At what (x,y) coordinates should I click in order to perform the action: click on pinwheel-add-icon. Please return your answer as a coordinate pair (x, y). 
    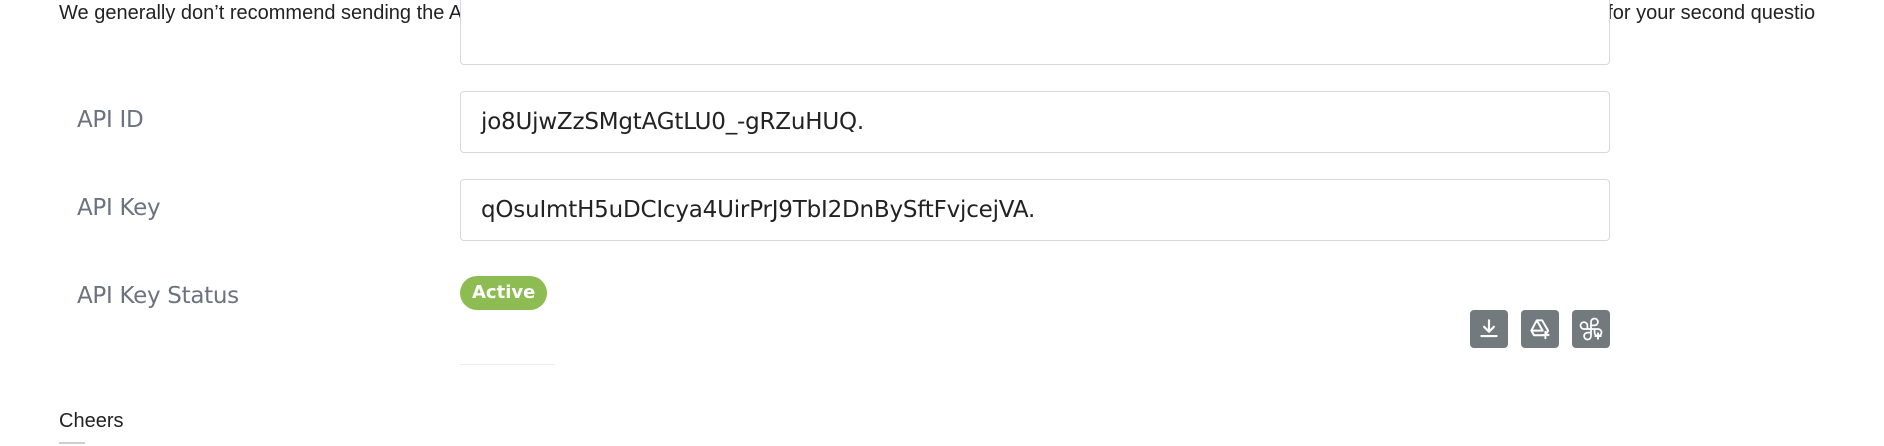
    Looking at the image, I should click on (1591, 329).